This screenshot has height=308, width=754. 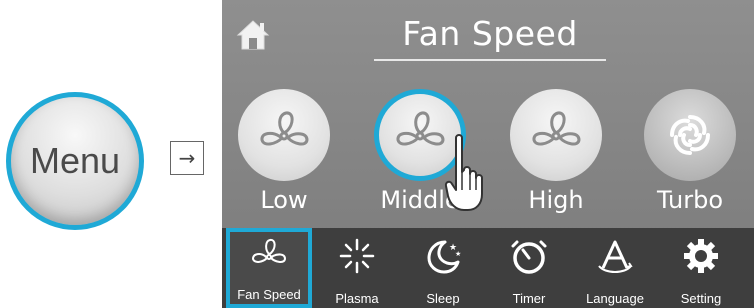 I want to click on nav-item-plasma: Plasma, so click(x=357, y=268).